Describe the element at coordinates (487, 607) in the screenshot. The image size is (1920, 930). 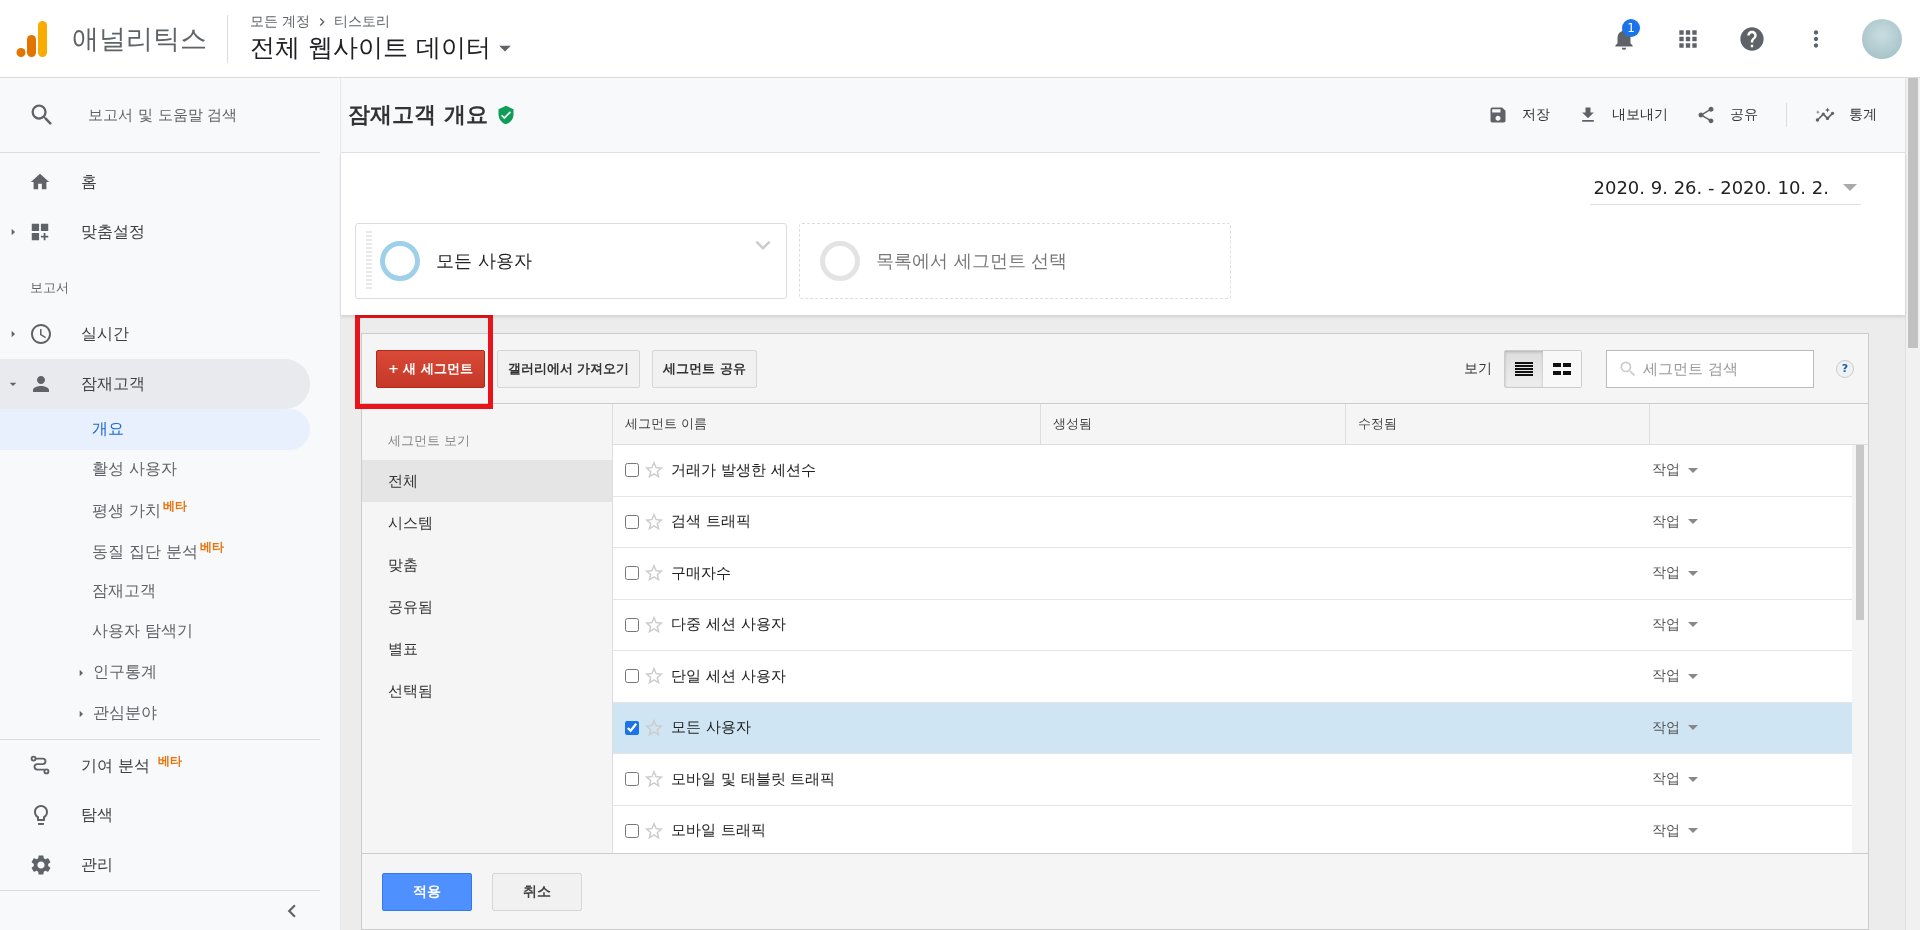
I see `filter-item: 공유됨` at that location.